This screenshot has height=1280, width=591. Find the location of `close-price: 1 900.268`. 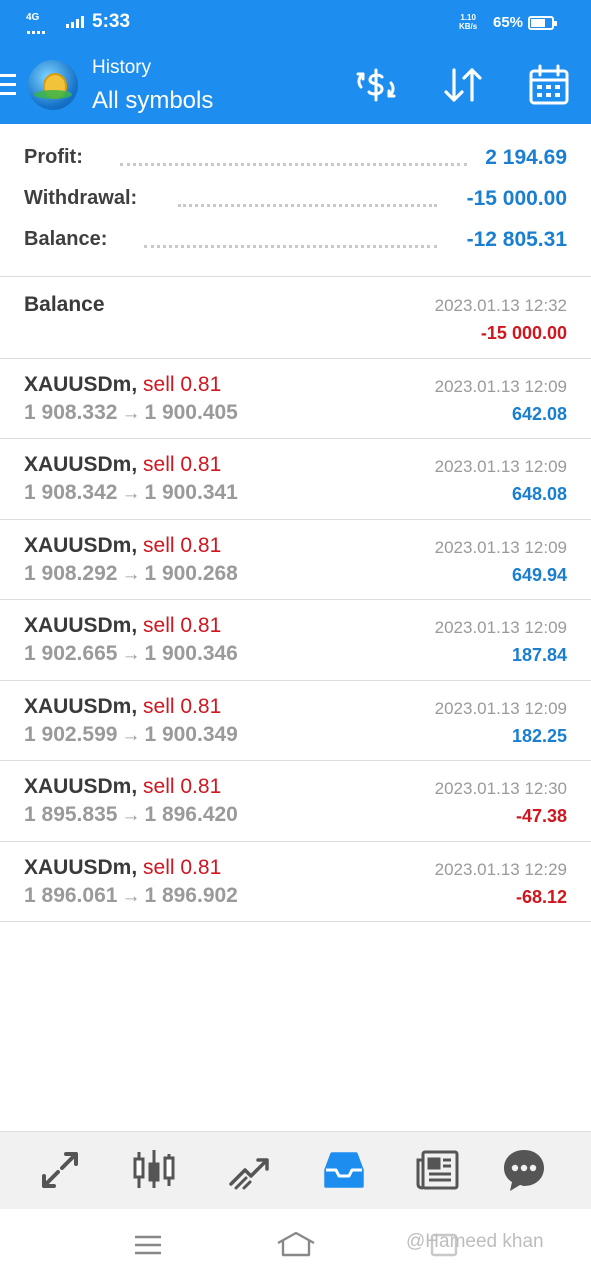

close-price: 1 900.268 is located at coordinates (191, 573).